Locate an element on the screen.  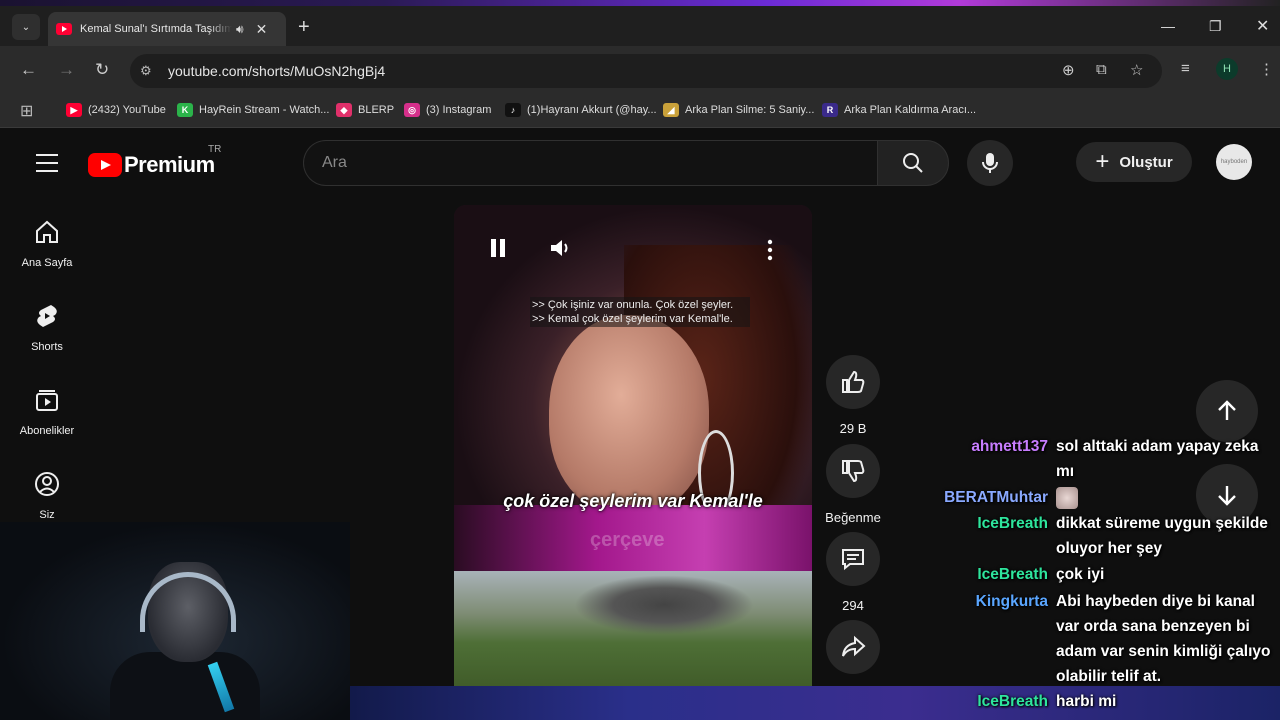
like-count: 29 B is located at coordinates (853, 428).